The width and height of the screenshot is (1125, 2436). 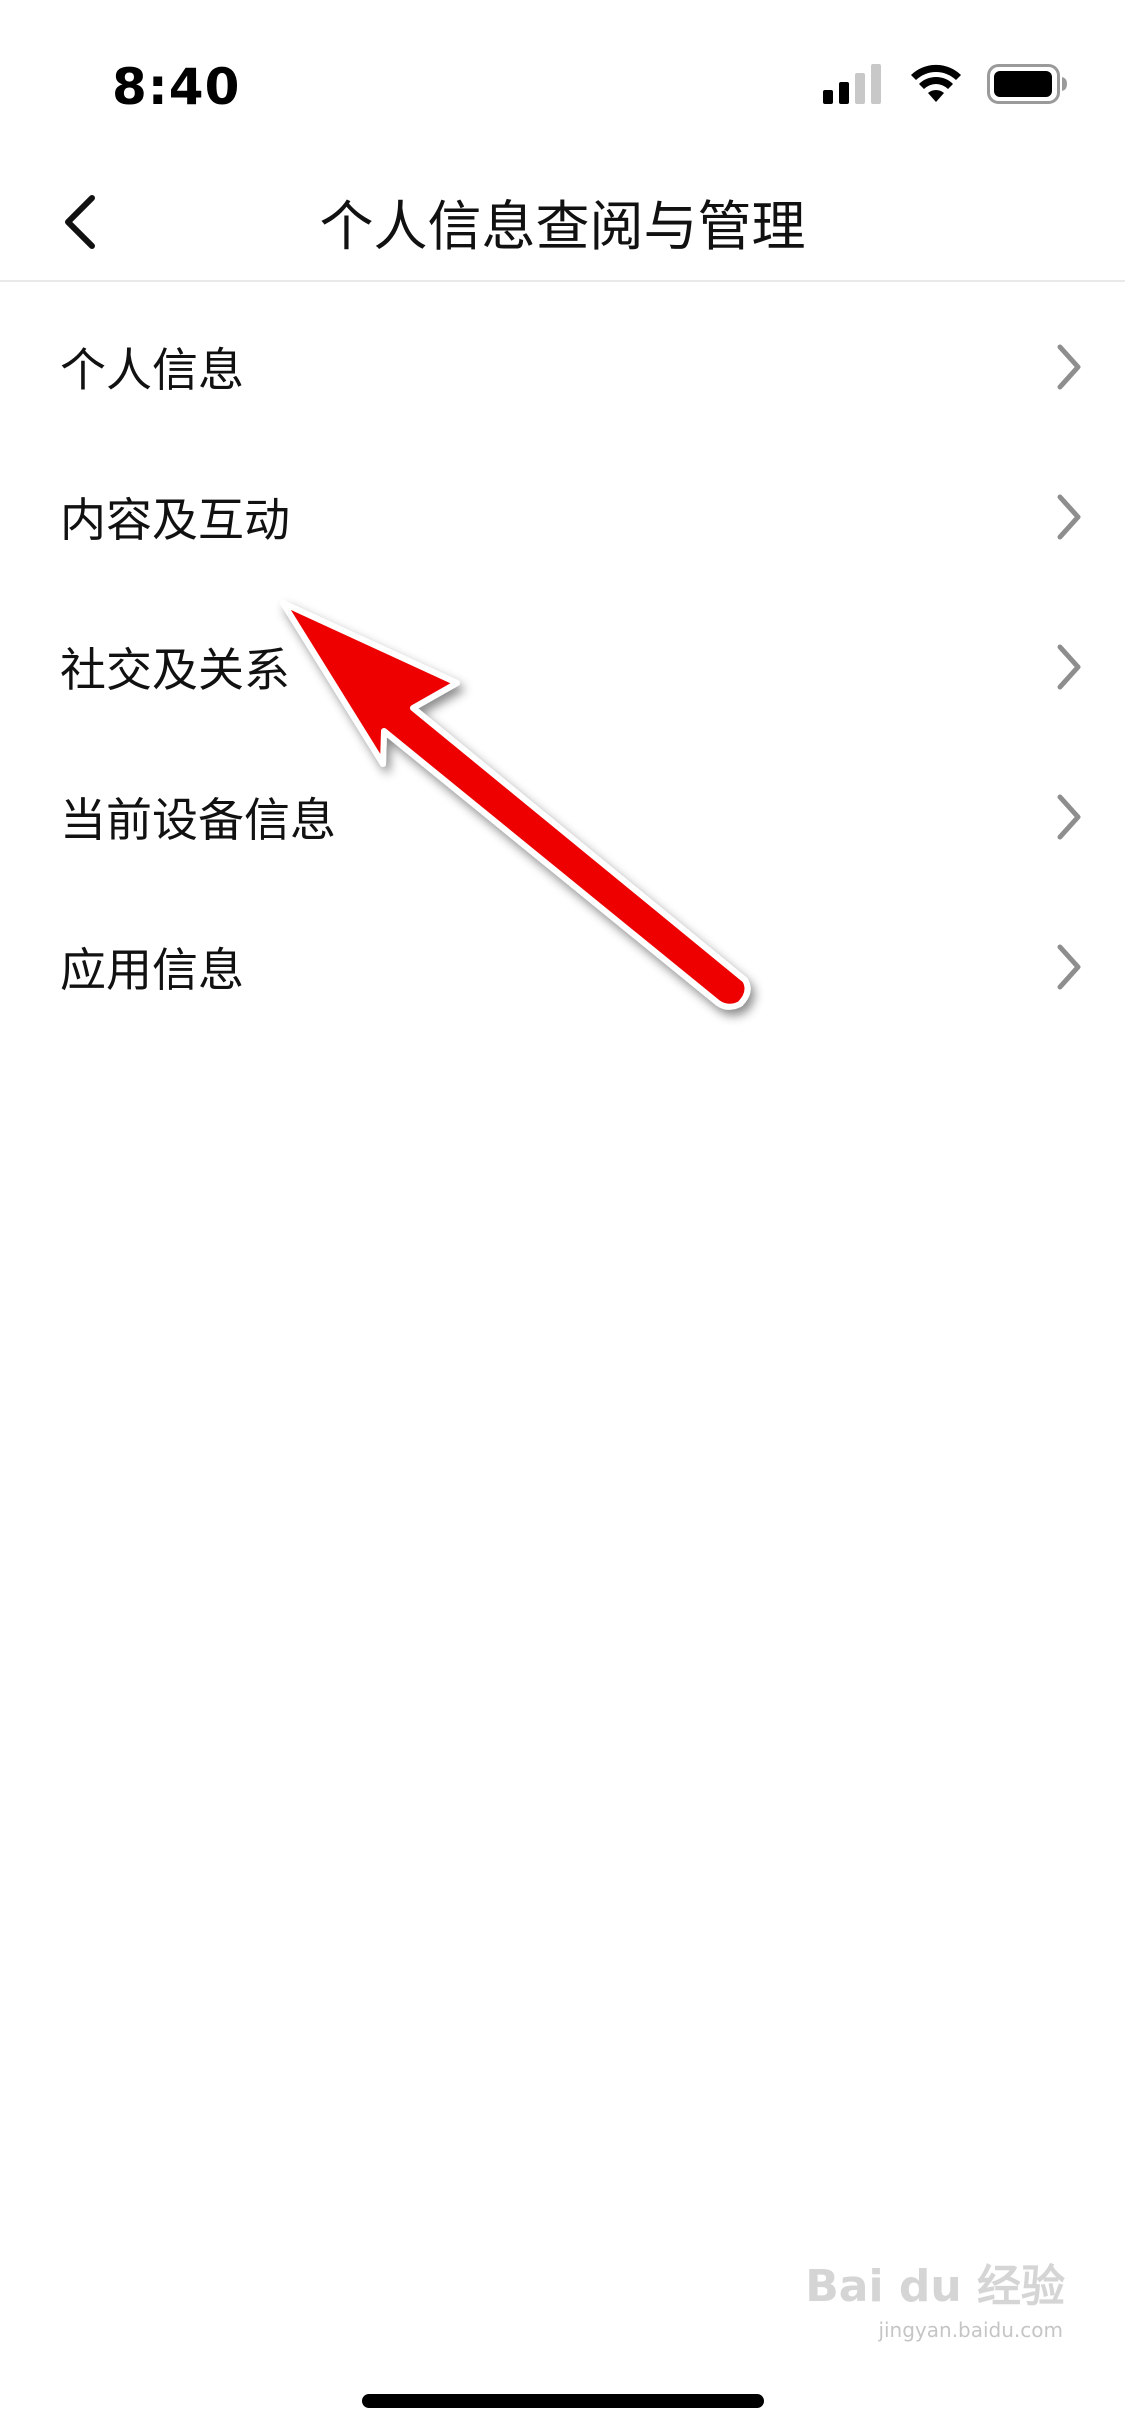 I want to click on cellular-signal-icon, so click(x=854, y=86).